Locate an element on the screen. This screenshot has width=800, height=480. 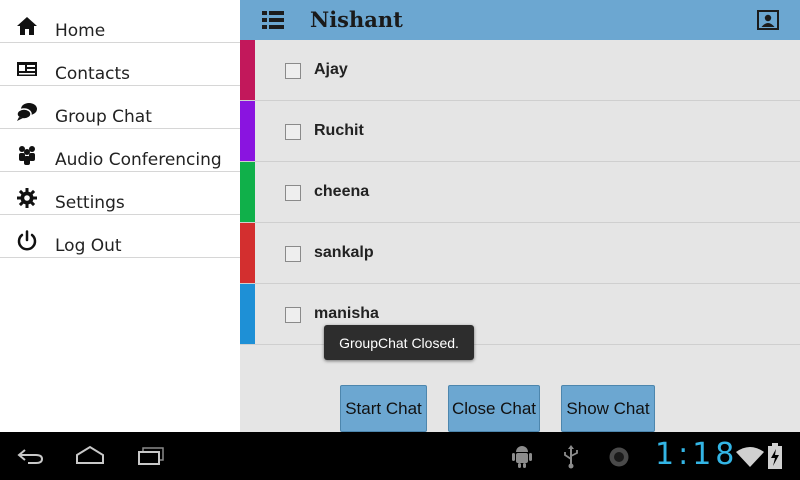
toast-message: GroupChat Closed. is located at coordinates (399, 342).